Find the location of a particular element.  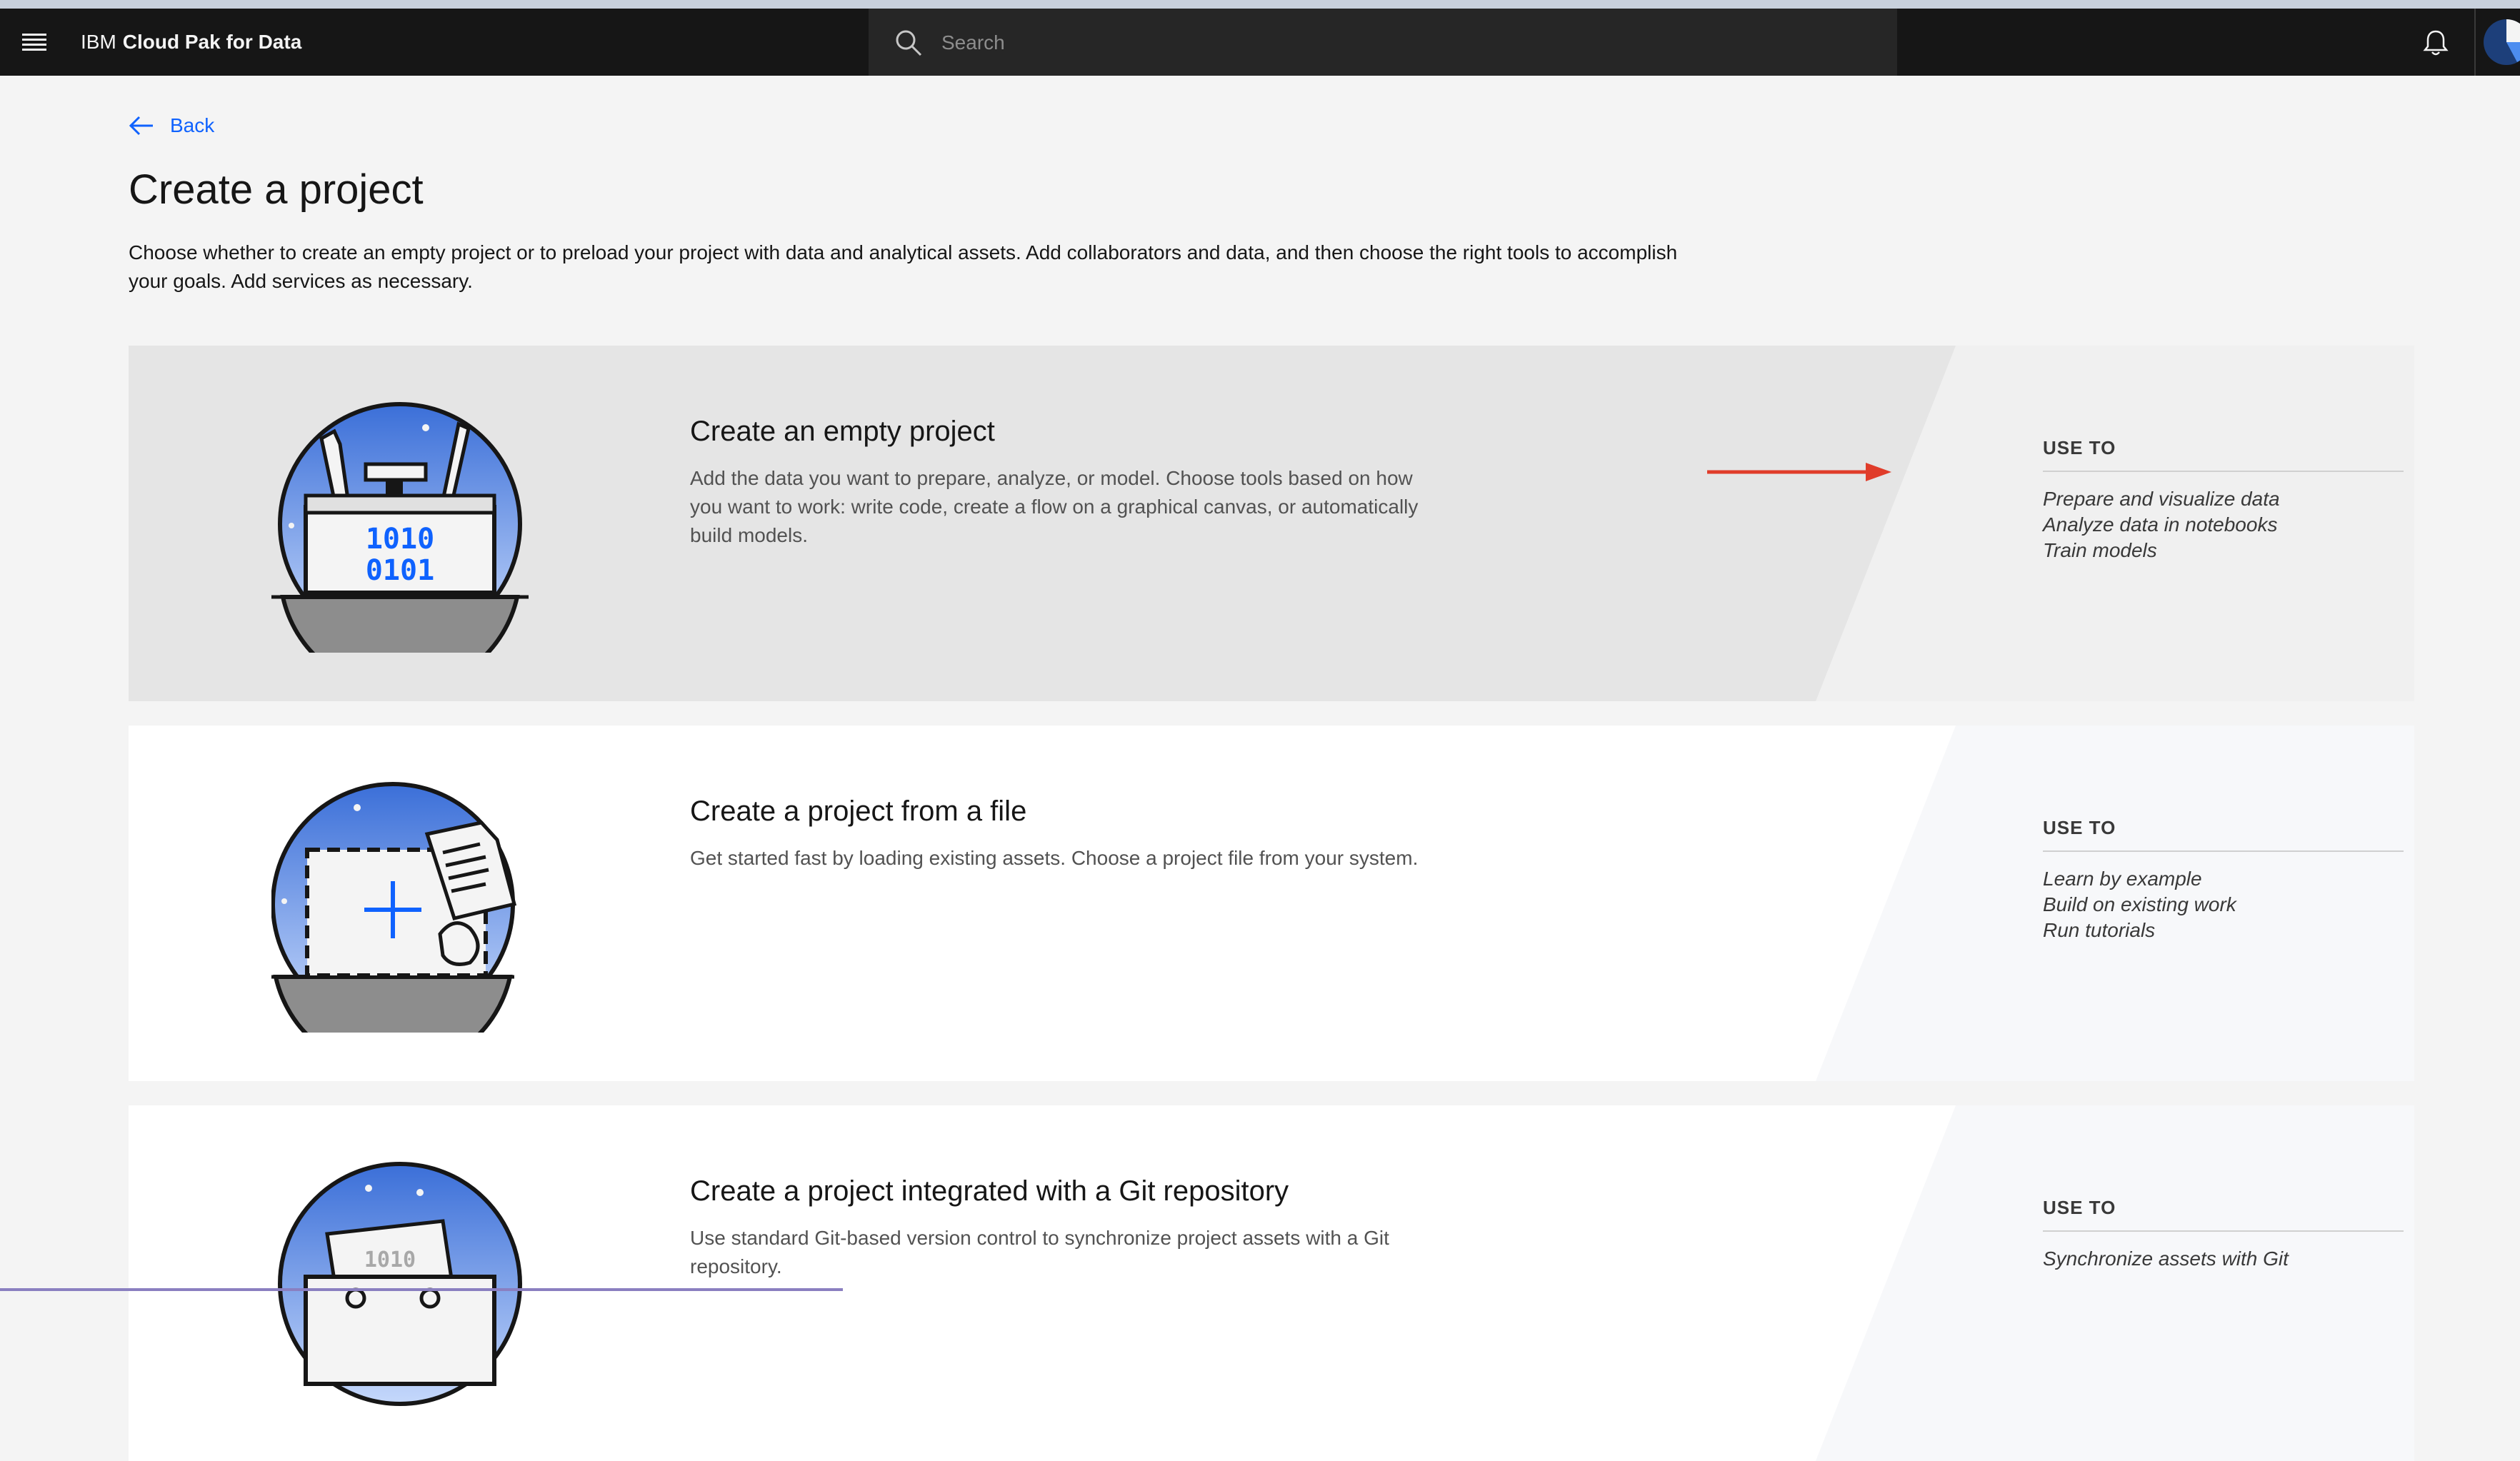

use-to-item: Train models is located at coordinates (2100, 550).